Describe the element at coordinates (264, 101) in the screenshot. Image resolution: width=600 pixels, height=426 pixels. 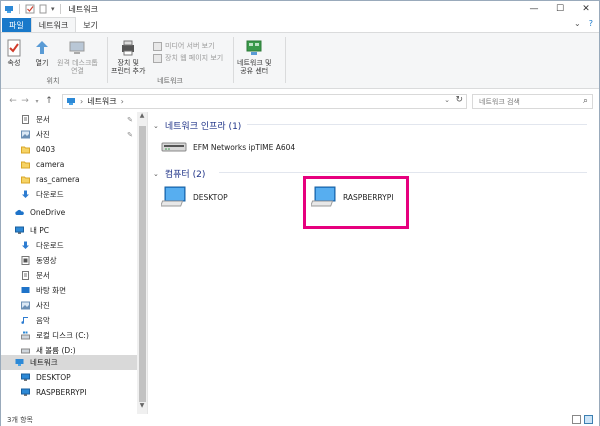
I see `address-input: › 네트워크 › ⌄ ↻` at that location.